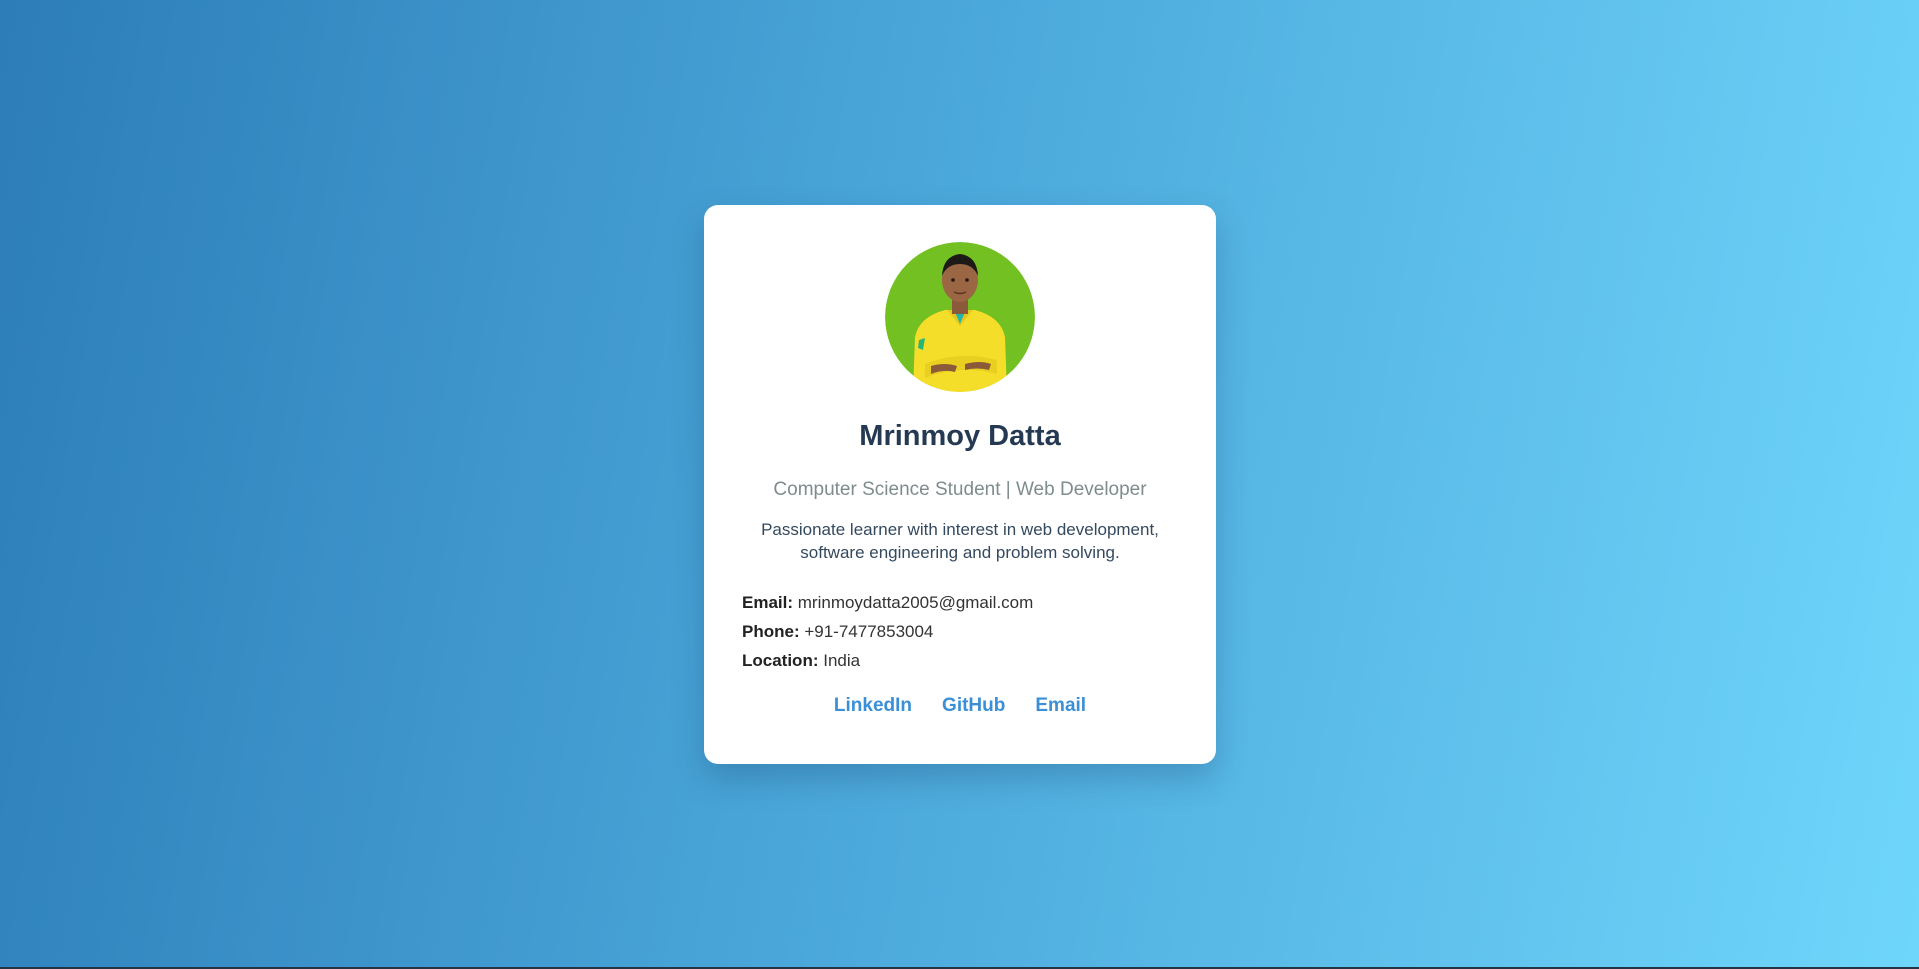 Image resolution: width=1919 pixels, height=969 pixels. Describe the element at coordinates (1060, 706) in the screenshot. I see `email-link: Email` at that location.